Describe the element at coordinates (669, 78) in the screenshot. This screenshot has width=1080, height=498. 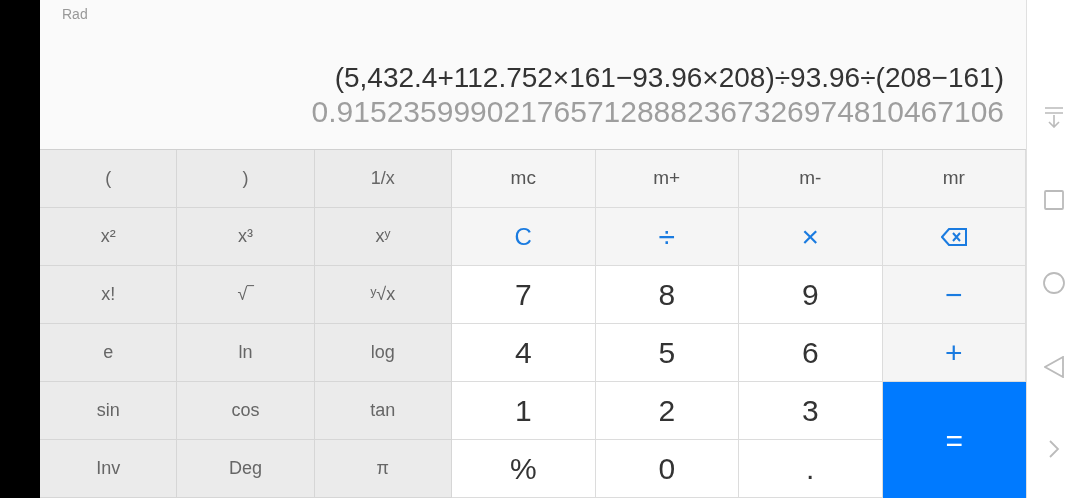
I see `expression-text: (5,432.4+112.752×161−93.96×208)÷93.96÷(208−161)` at that location.